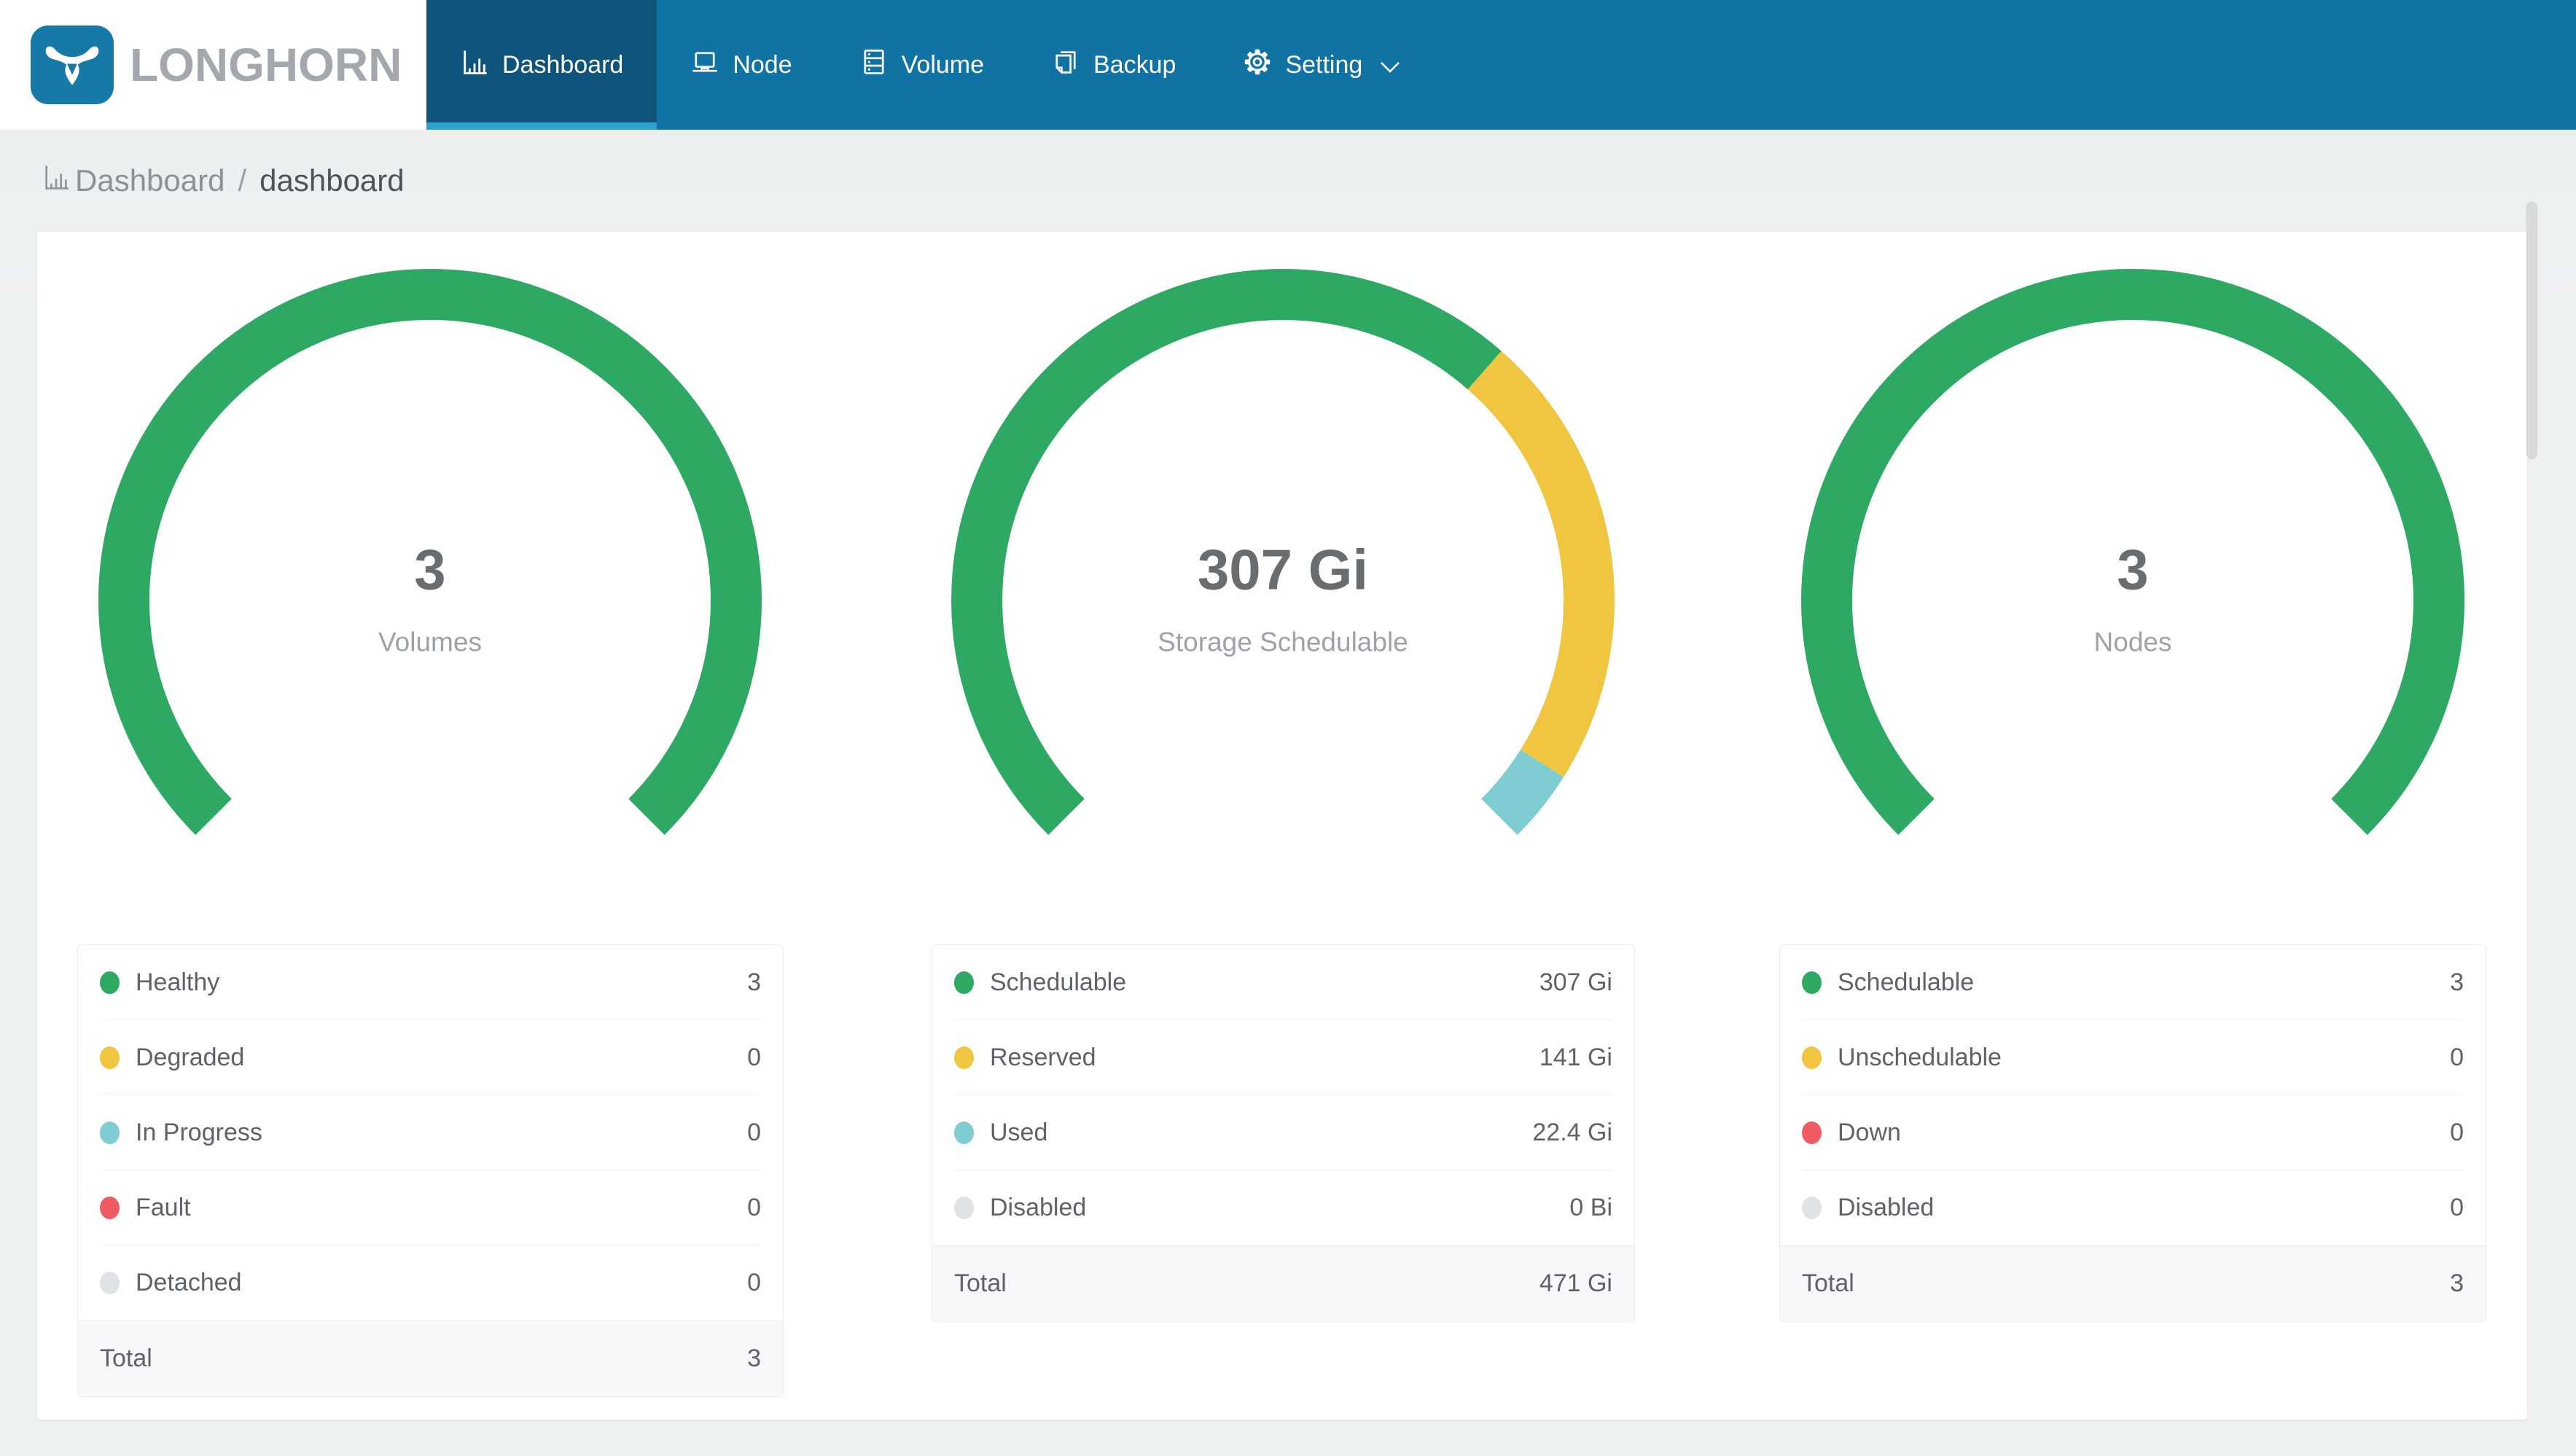 This screenshot has width=2576, height=1456. I want to click on legend-label: Degraded, so click(191, 1057).